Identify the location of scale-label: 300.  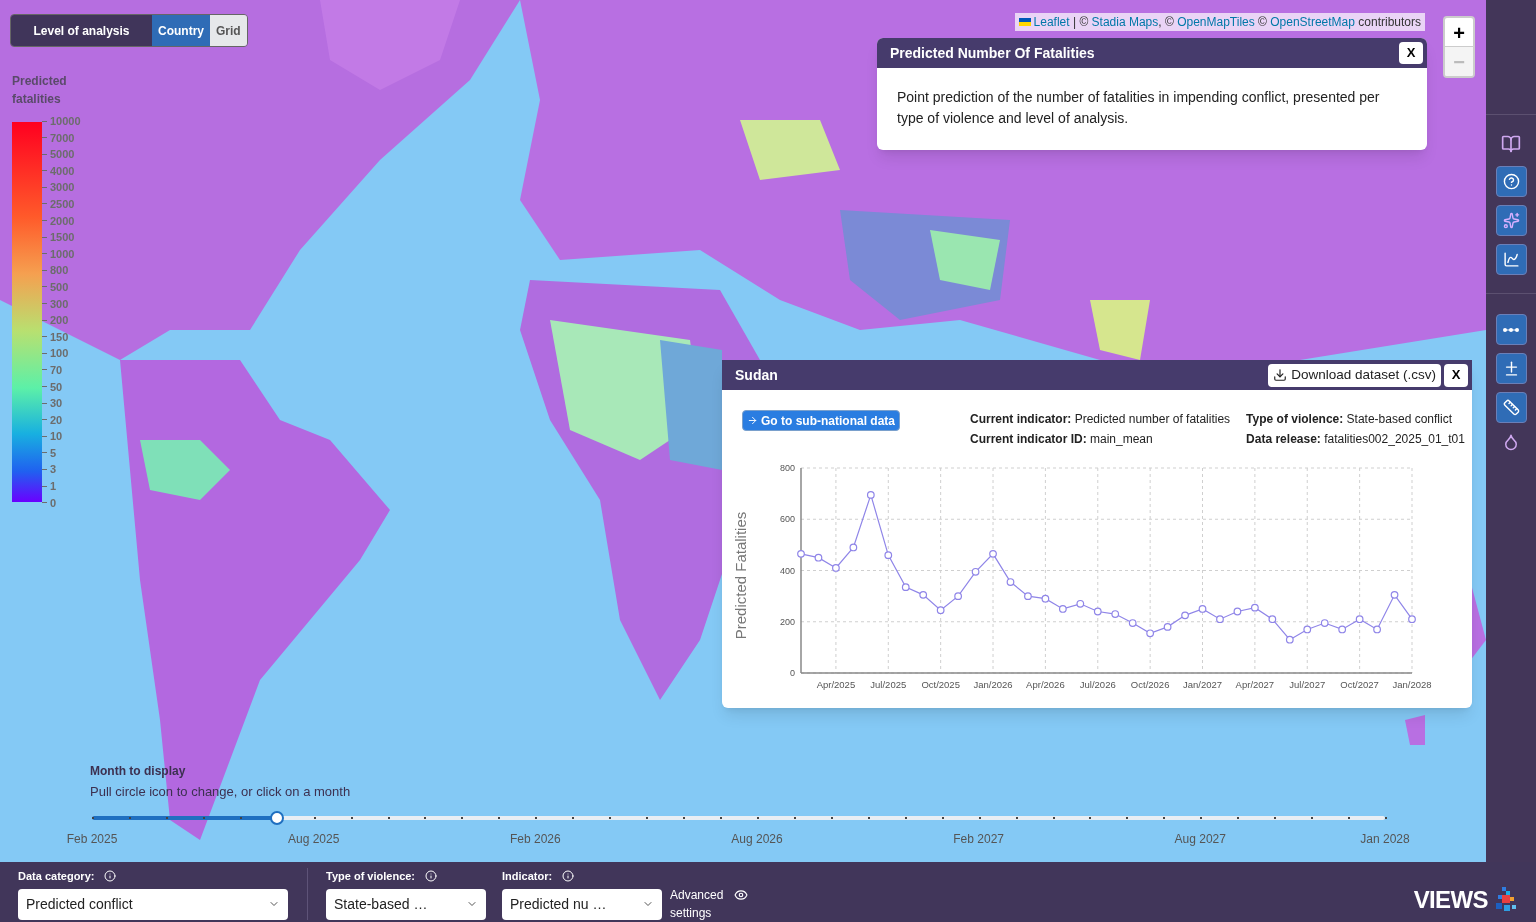
(59, 303).